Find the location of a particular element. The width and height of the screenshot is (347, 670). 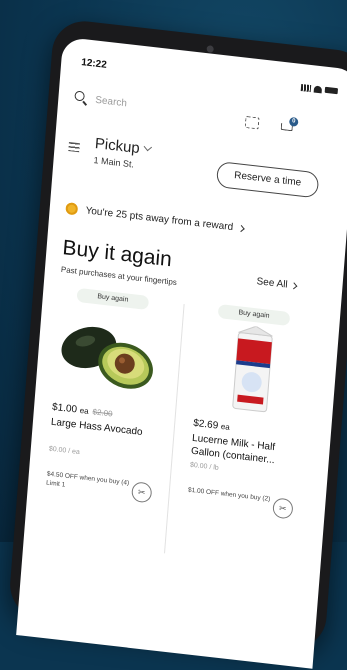

product-price: $2.69 ea is located at coordinates (213, 426).